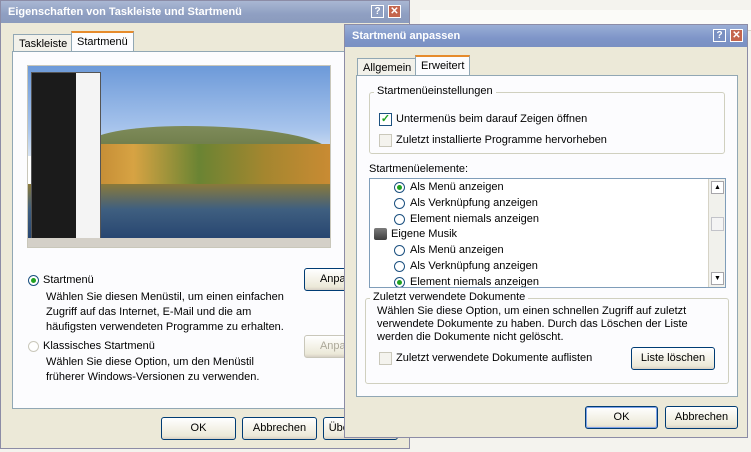  What do you see at coordinates (424, 234) in the screenshot?
I see `list-item-label: Eigene Musik` at bounding box center [424, 234].